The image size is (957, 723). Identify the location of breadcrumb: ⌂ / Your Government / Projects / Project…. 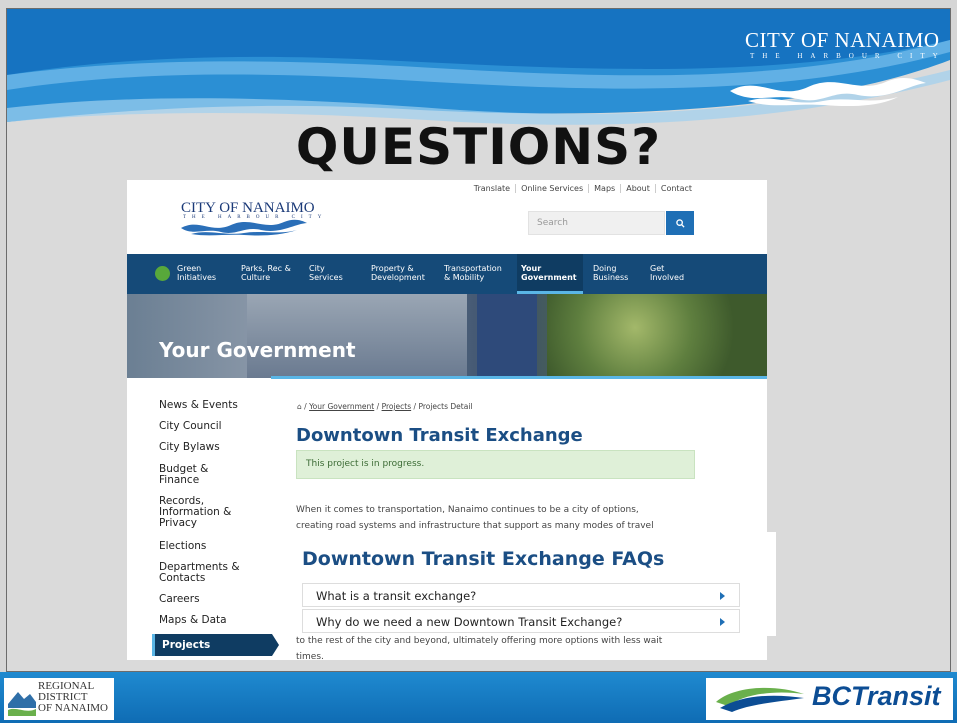
(385, 406).